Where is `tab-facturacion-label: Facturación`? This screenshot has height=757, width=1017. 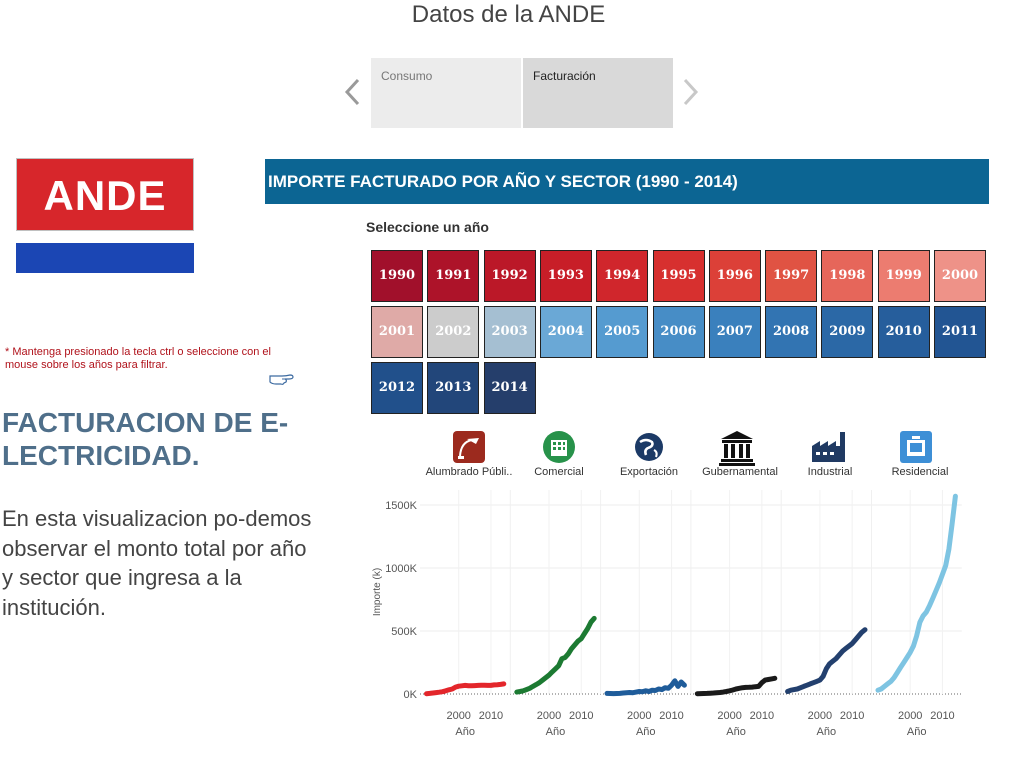
tab-facturacion-label: Facturación is located at coordinates (564, 76).